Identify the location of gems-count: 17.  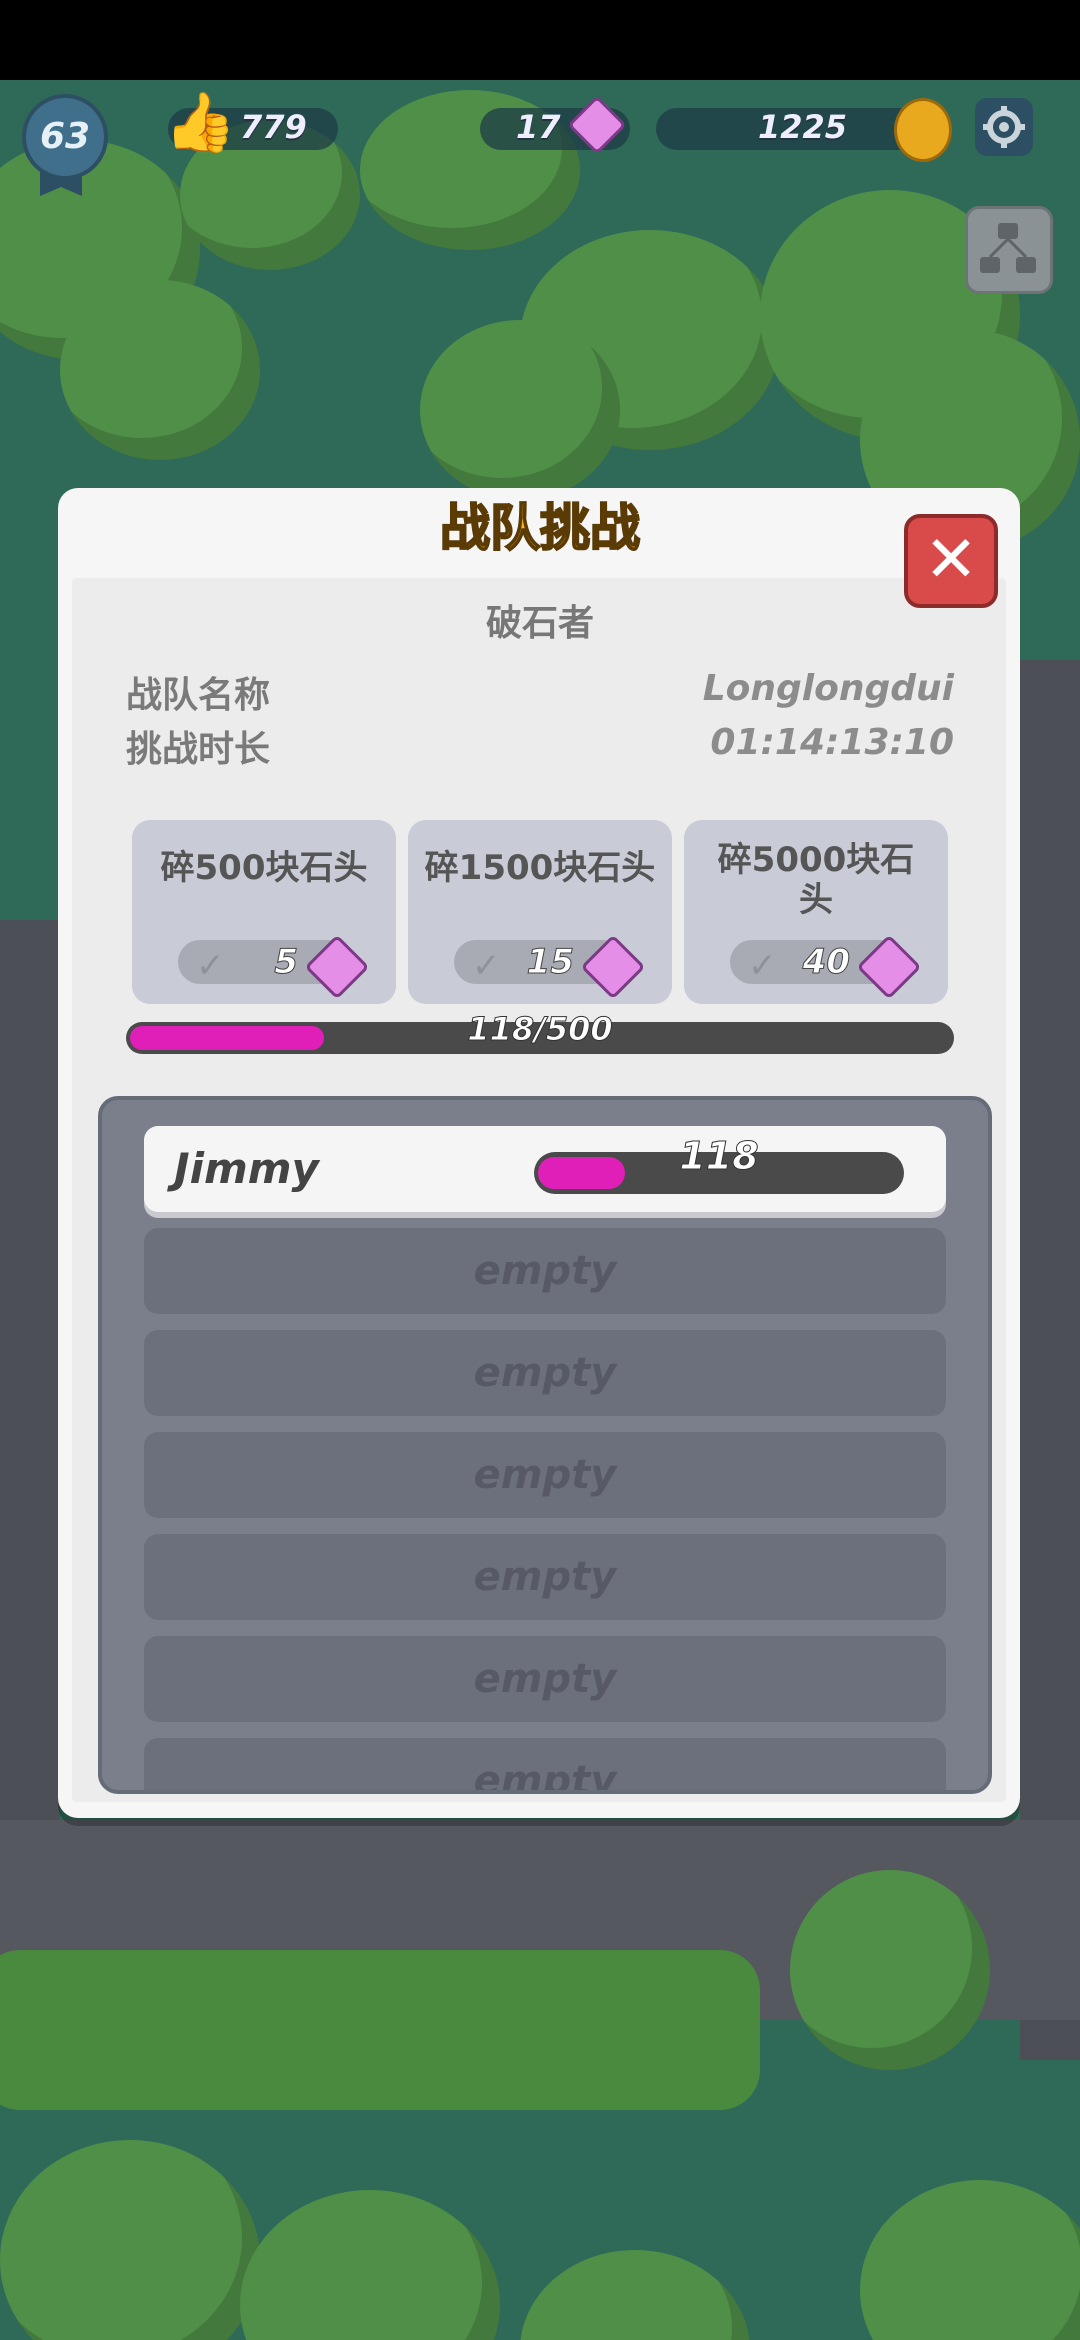
(538, 127).